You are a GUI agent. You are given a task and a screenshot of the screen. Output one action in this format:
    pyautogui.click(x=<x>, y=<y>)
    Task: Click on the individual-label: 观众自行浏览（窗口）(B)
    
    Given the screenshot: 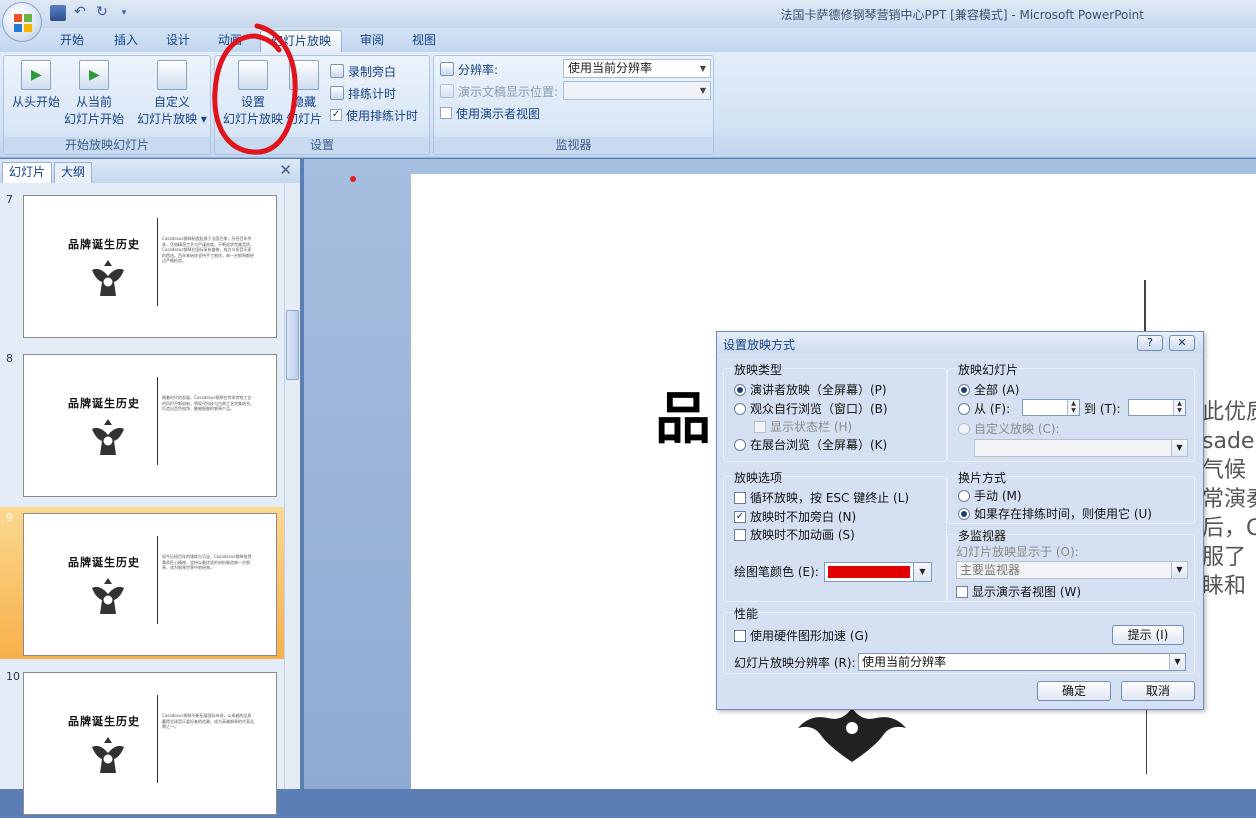 What is the action you would take?
    pyautogui.click(x=819, y=409)
    